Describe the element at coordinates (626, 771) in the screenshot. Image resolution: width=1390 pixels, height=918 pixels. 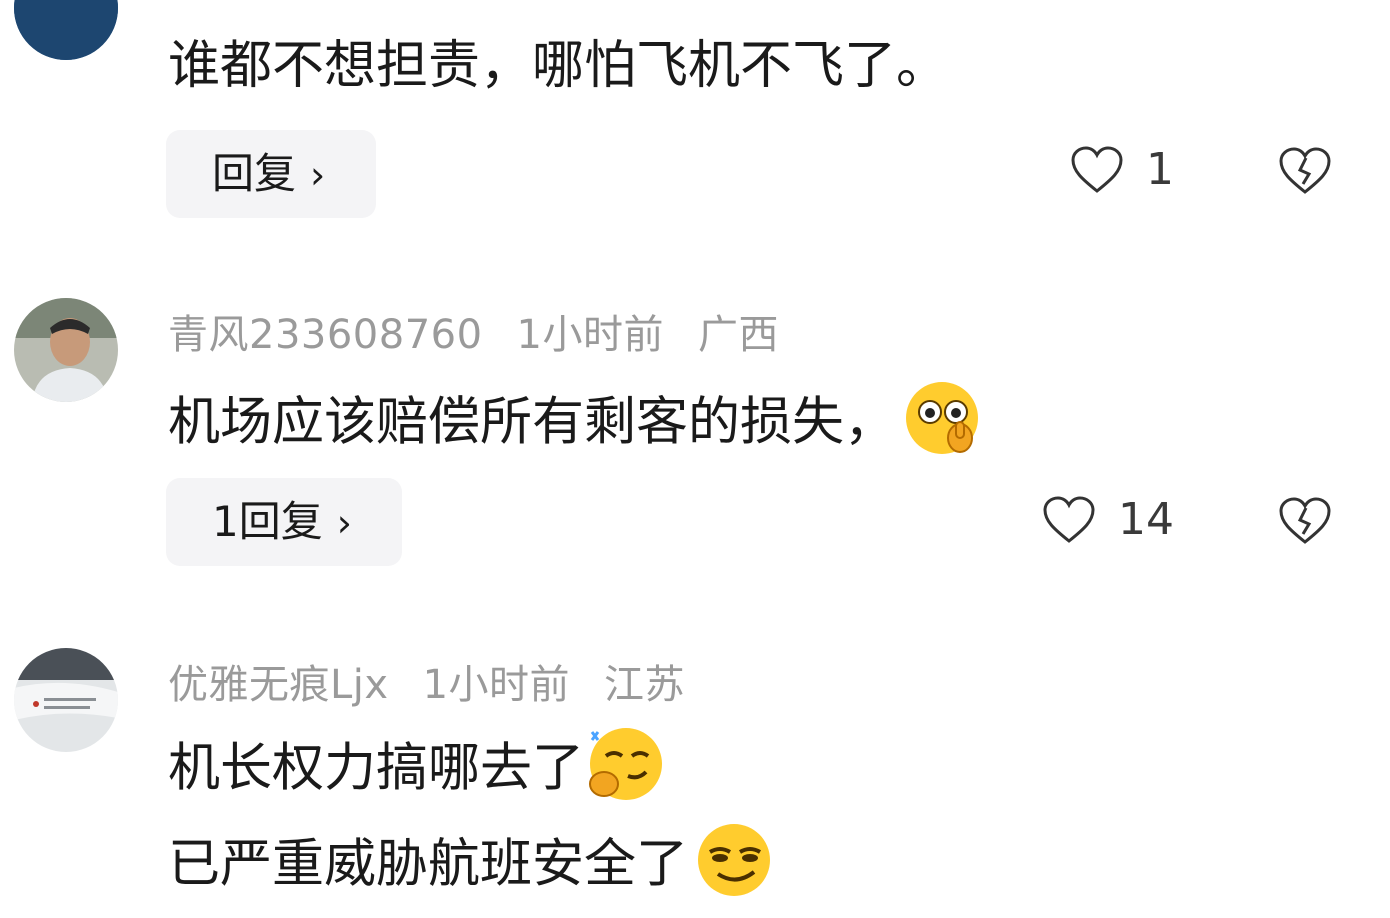
I see `smug-thinking-emoji` at that location.